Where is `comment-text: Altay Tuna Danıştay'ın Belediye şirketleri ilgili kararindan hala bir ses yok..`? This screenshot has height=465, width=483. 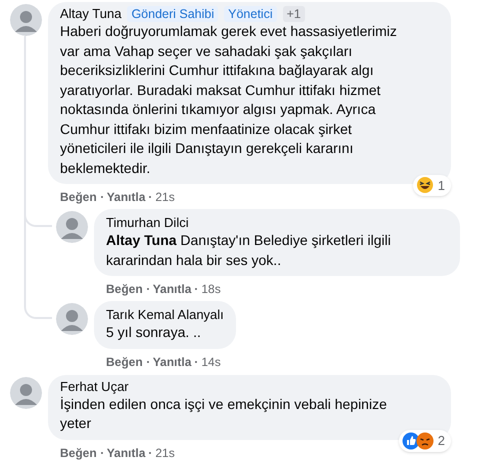 comment-text: Altay Tuna Danıştay'ın Belediye şirketleri ilgili kararindan hala bir ses yok.. is located at coordinates (249, 250).